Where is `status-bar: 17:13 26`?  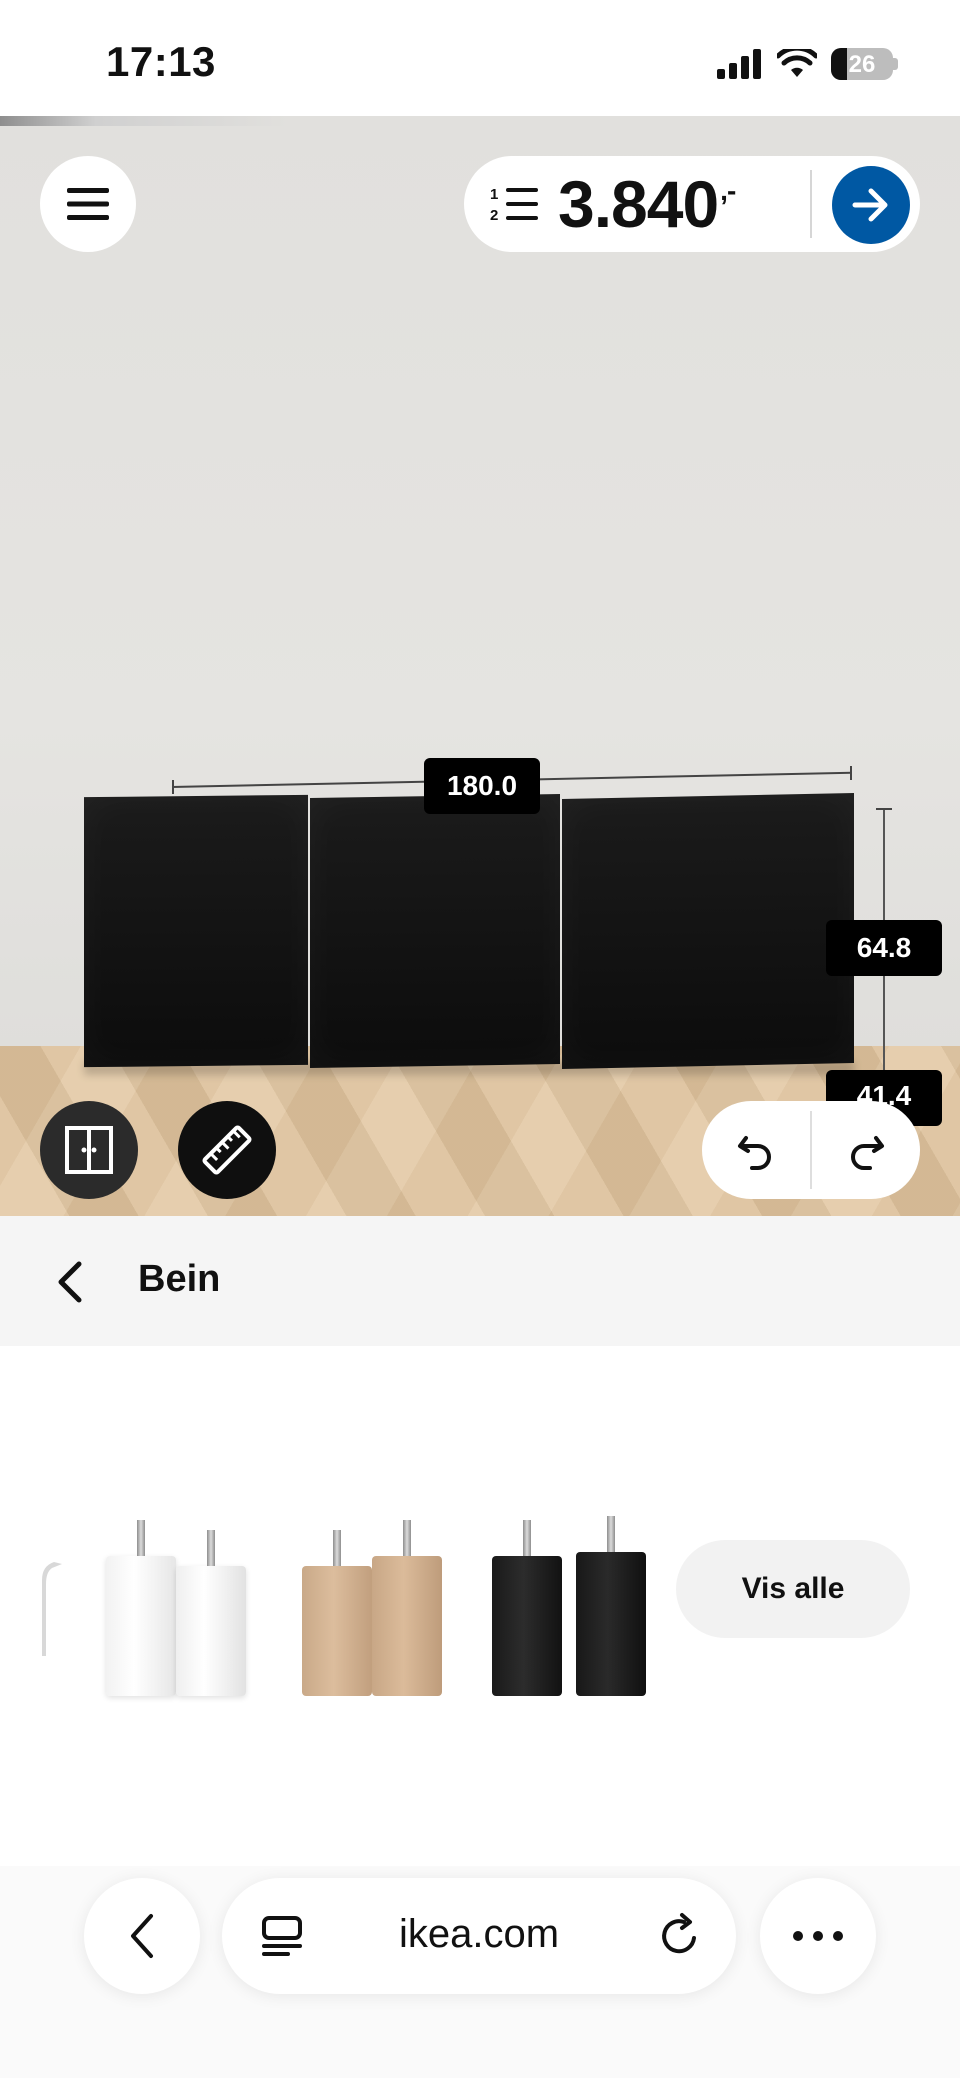 status-bar: 17:13 26 is located at coordinates (480, 58).